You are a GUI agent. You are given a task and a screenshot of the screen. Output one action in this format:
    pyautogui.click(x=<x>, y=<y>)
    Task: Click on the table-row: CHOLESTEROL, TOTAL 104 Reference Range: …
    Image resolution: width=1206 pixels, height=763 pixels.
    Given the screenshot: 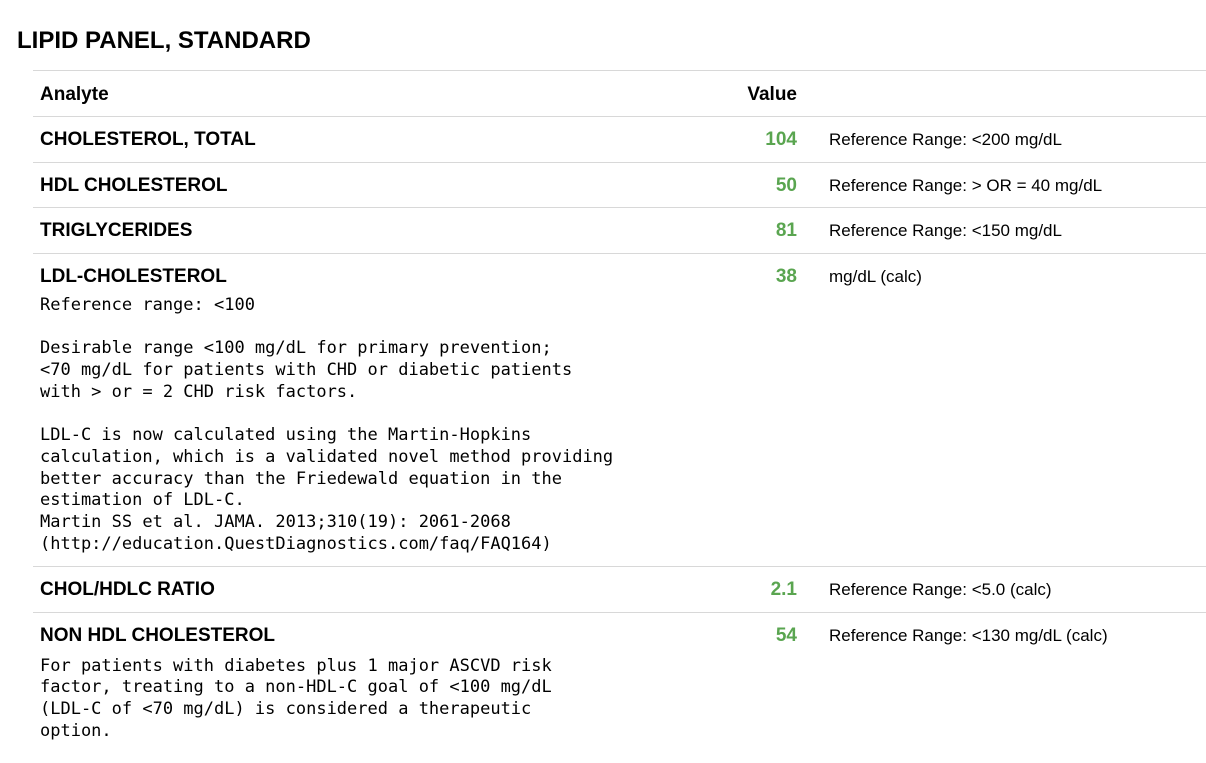 What is the action you would take?
    pyautogui.click(x=619, y=139)
    